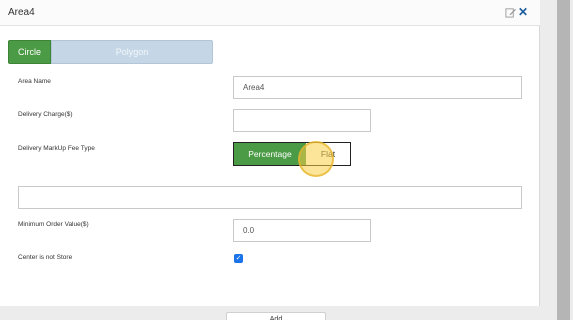 The image size is (573, 320). Describe the element at coordinates (510, 12) in the screenshot. I see `edit-icon` at that location.